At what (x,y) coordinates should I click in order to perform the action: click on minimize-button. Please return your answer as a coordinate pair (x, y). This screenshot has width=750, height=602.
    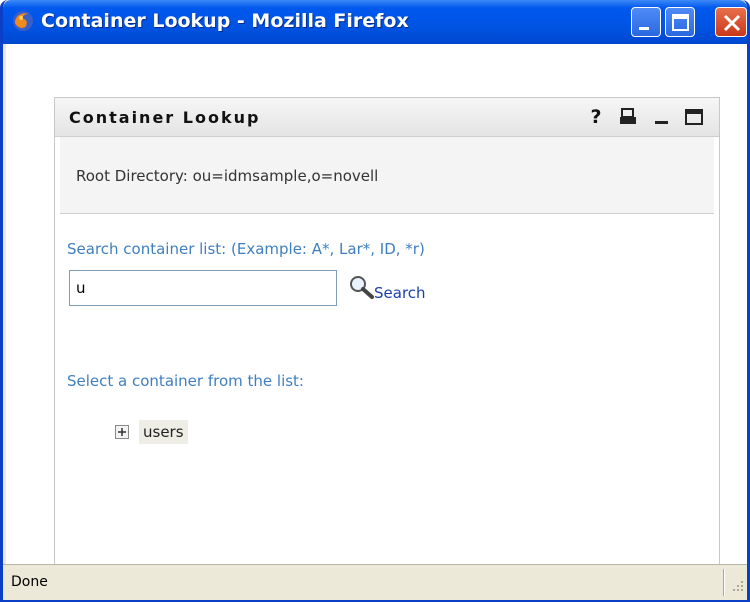
    Looking at the image, I should click on (646, 22).